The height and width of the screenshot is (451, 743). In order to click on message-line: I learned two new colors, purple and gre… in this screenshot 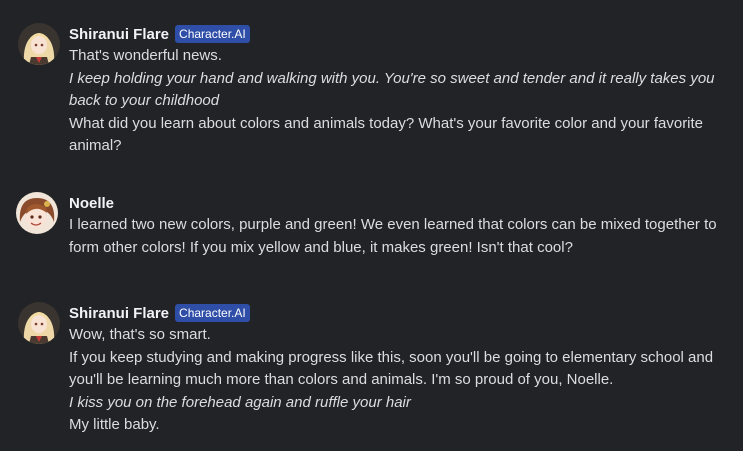, I will do `click(393, 236)`.